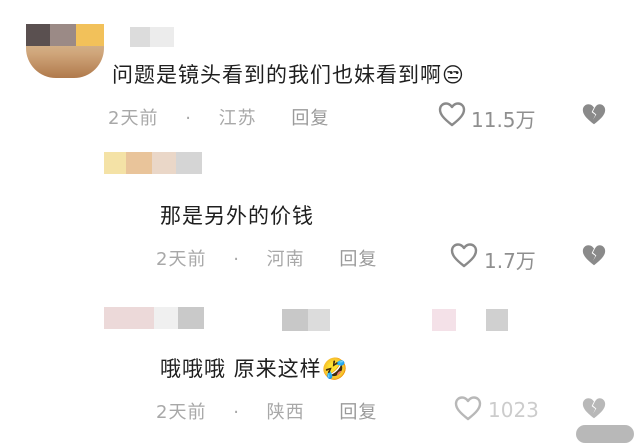 The image size is (640, 447). Describe the element at coordinates (513, 410) in the screenshot. I see `like-count: 1023` at that location.